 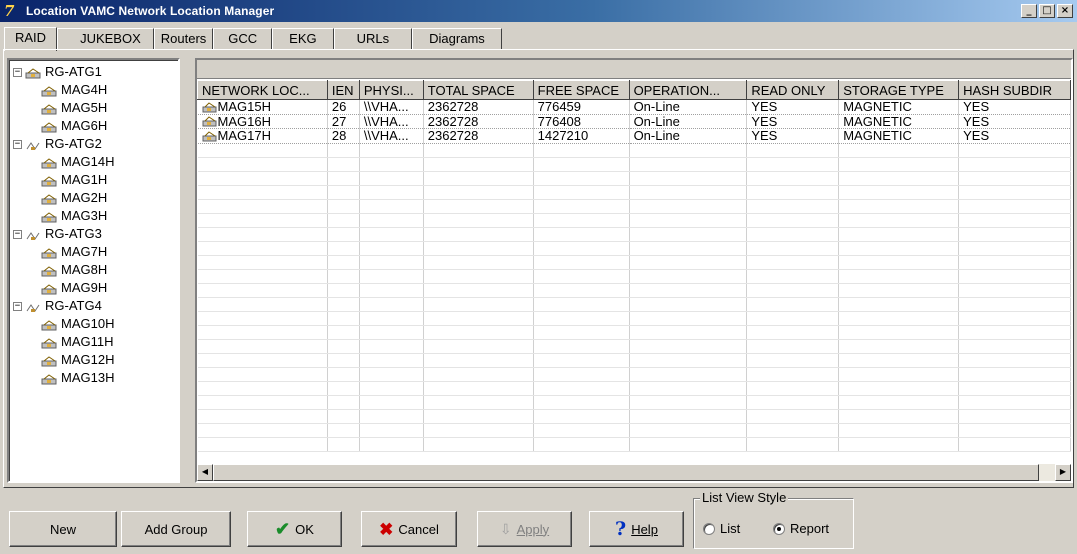 What do you see at coordinates (779, 528) in the screenshot?
I see `radio-button-selected-icon` at bounding box center [779, 528].